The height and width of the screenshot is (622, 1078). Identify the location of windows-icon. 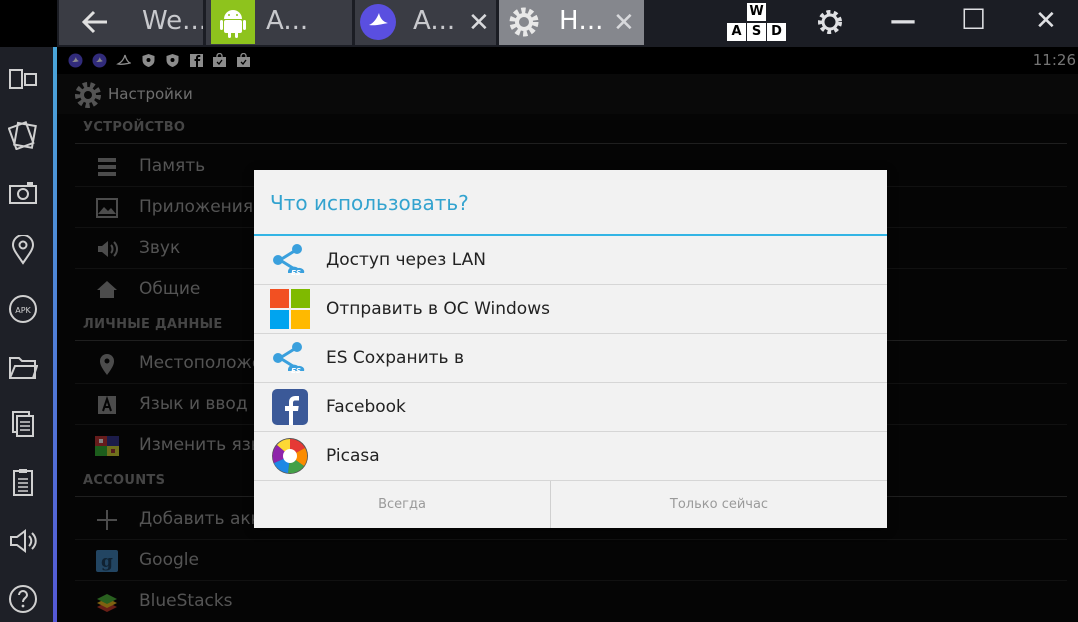
(290, 309).